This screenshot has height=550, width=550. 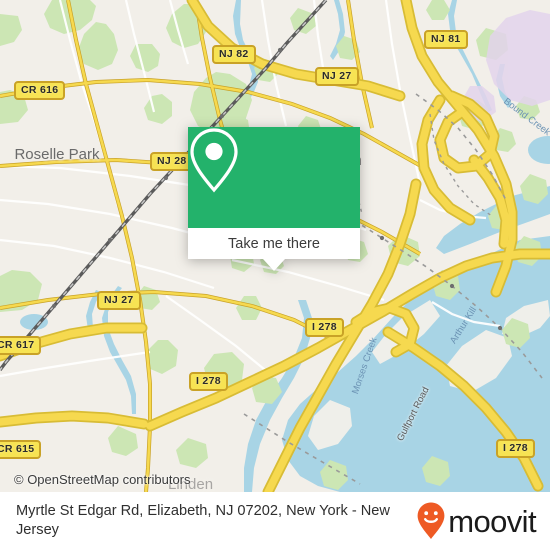 I want to click on moovit-wordmark: moovit, so click(x=492, y=521).